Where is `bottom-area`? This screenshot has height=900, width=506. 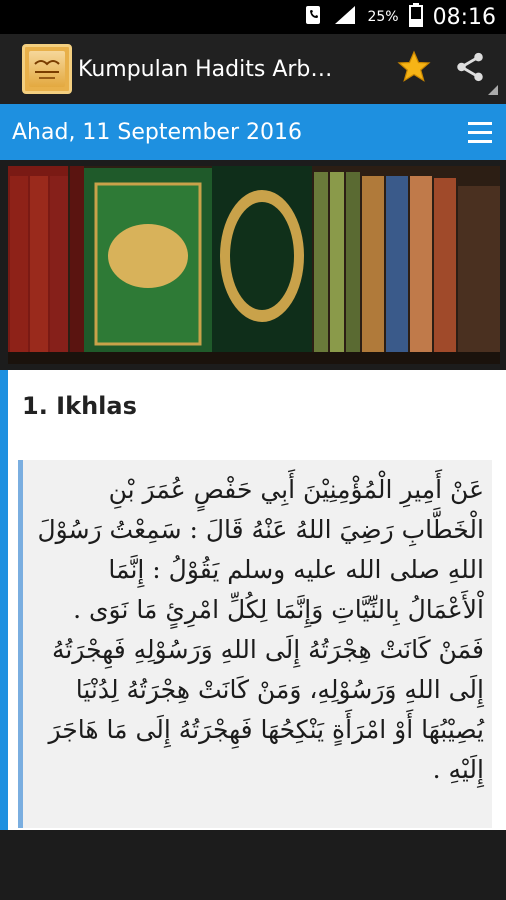 bottom-area is located at coordinates (253, 865).